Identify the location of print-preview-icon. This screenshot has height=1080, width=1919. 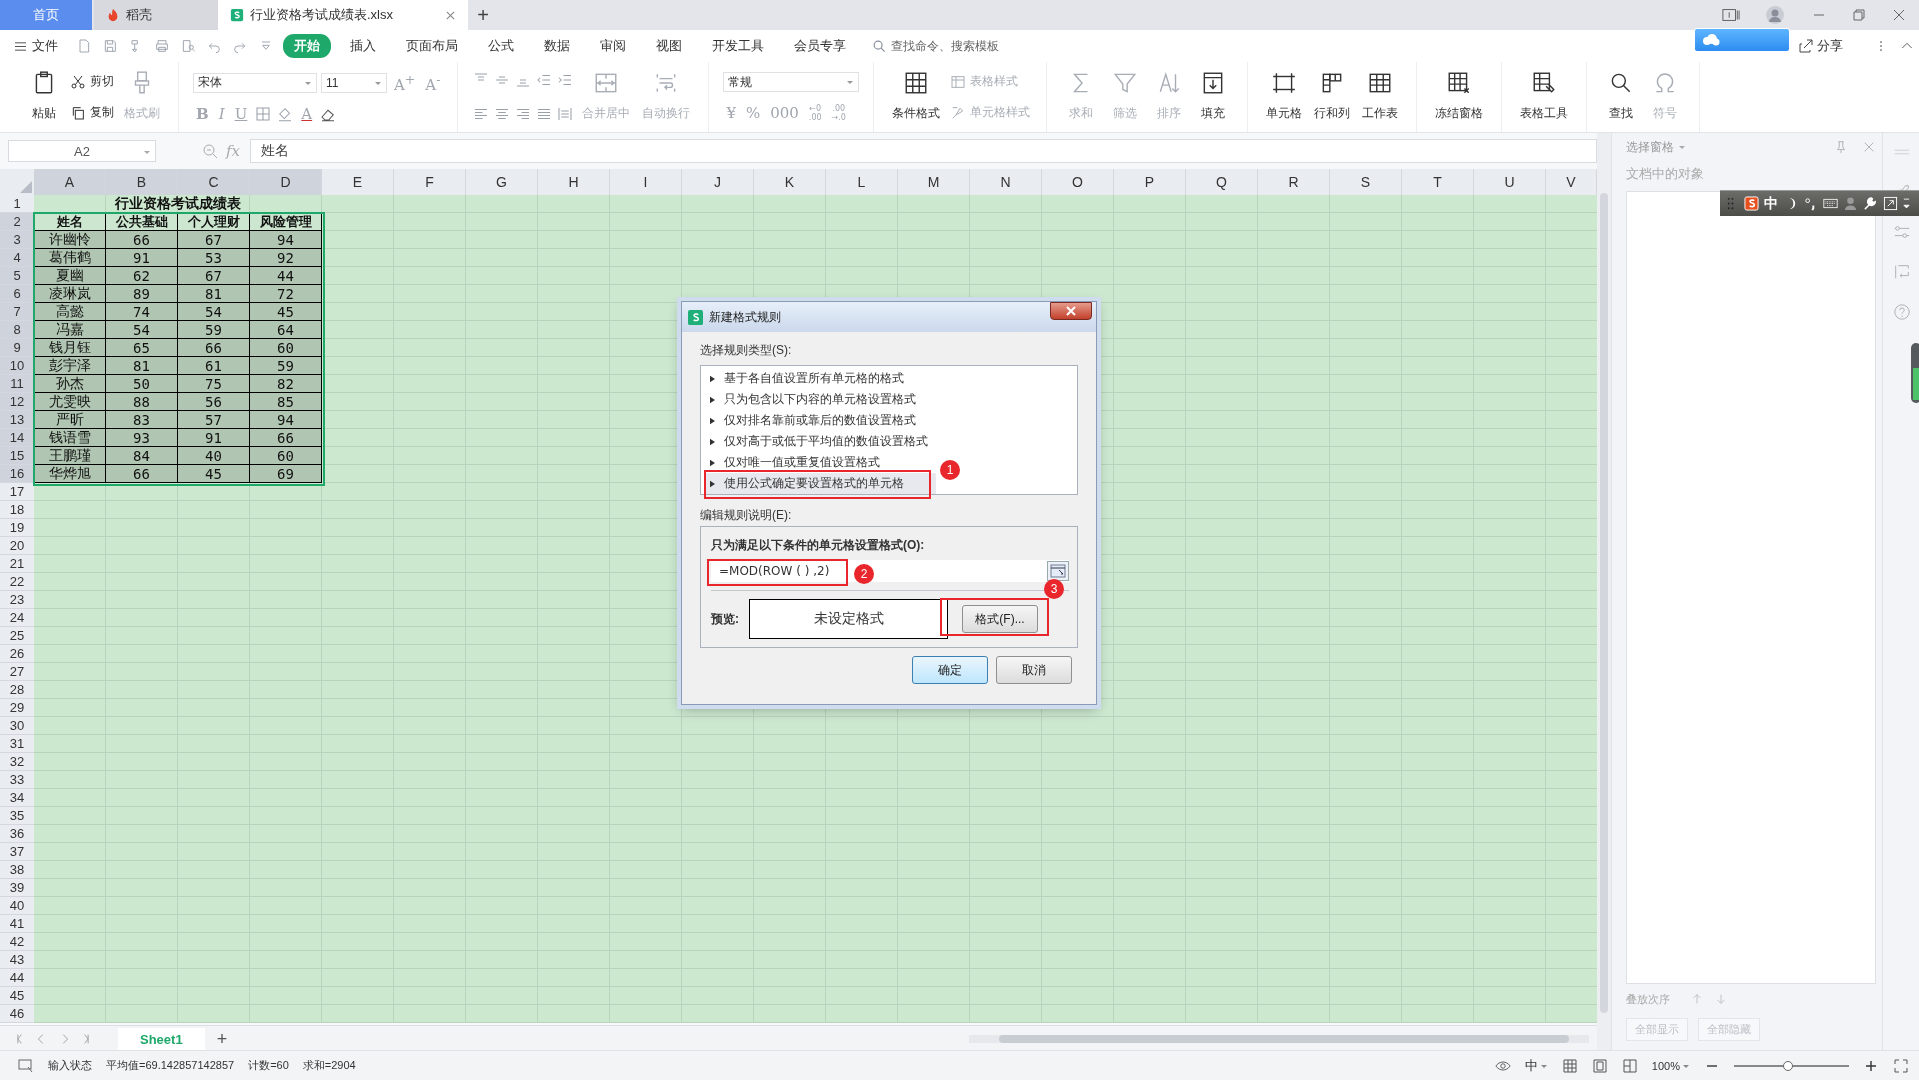
(188, 46).